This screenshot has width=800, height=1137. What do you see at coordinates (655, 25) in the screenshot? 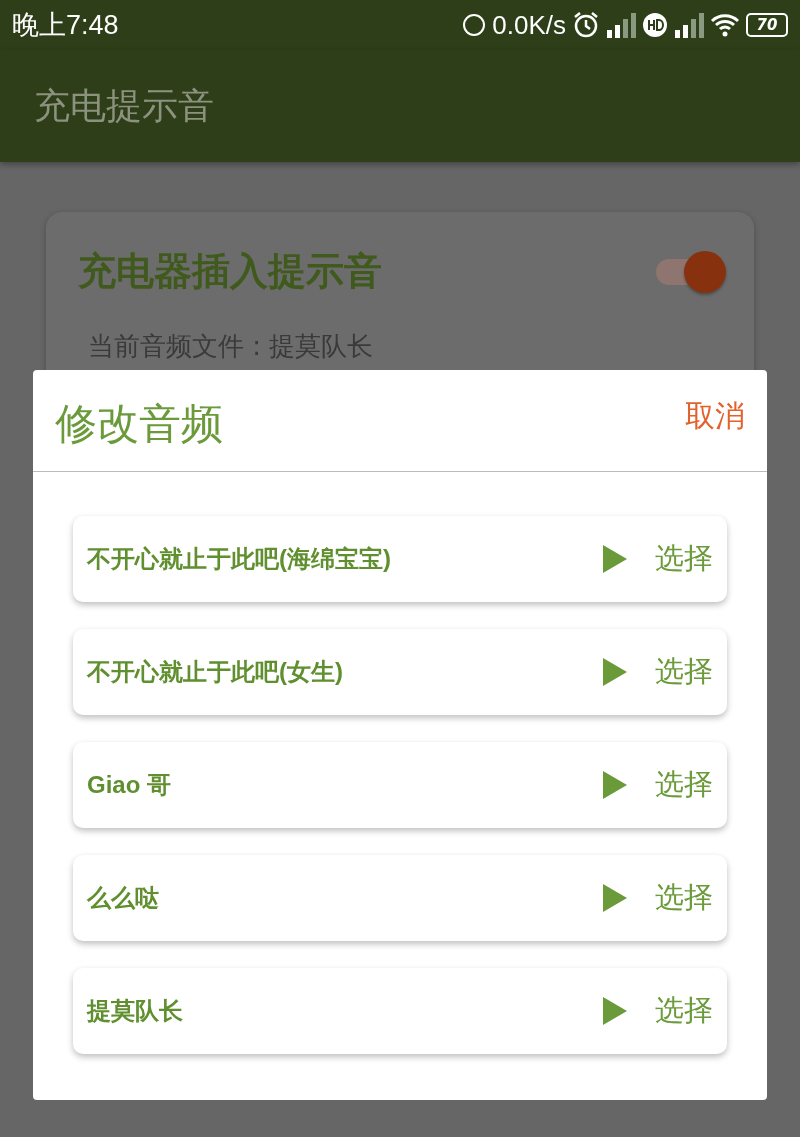
I see `hd-icon` at bounding box center [655, 25].